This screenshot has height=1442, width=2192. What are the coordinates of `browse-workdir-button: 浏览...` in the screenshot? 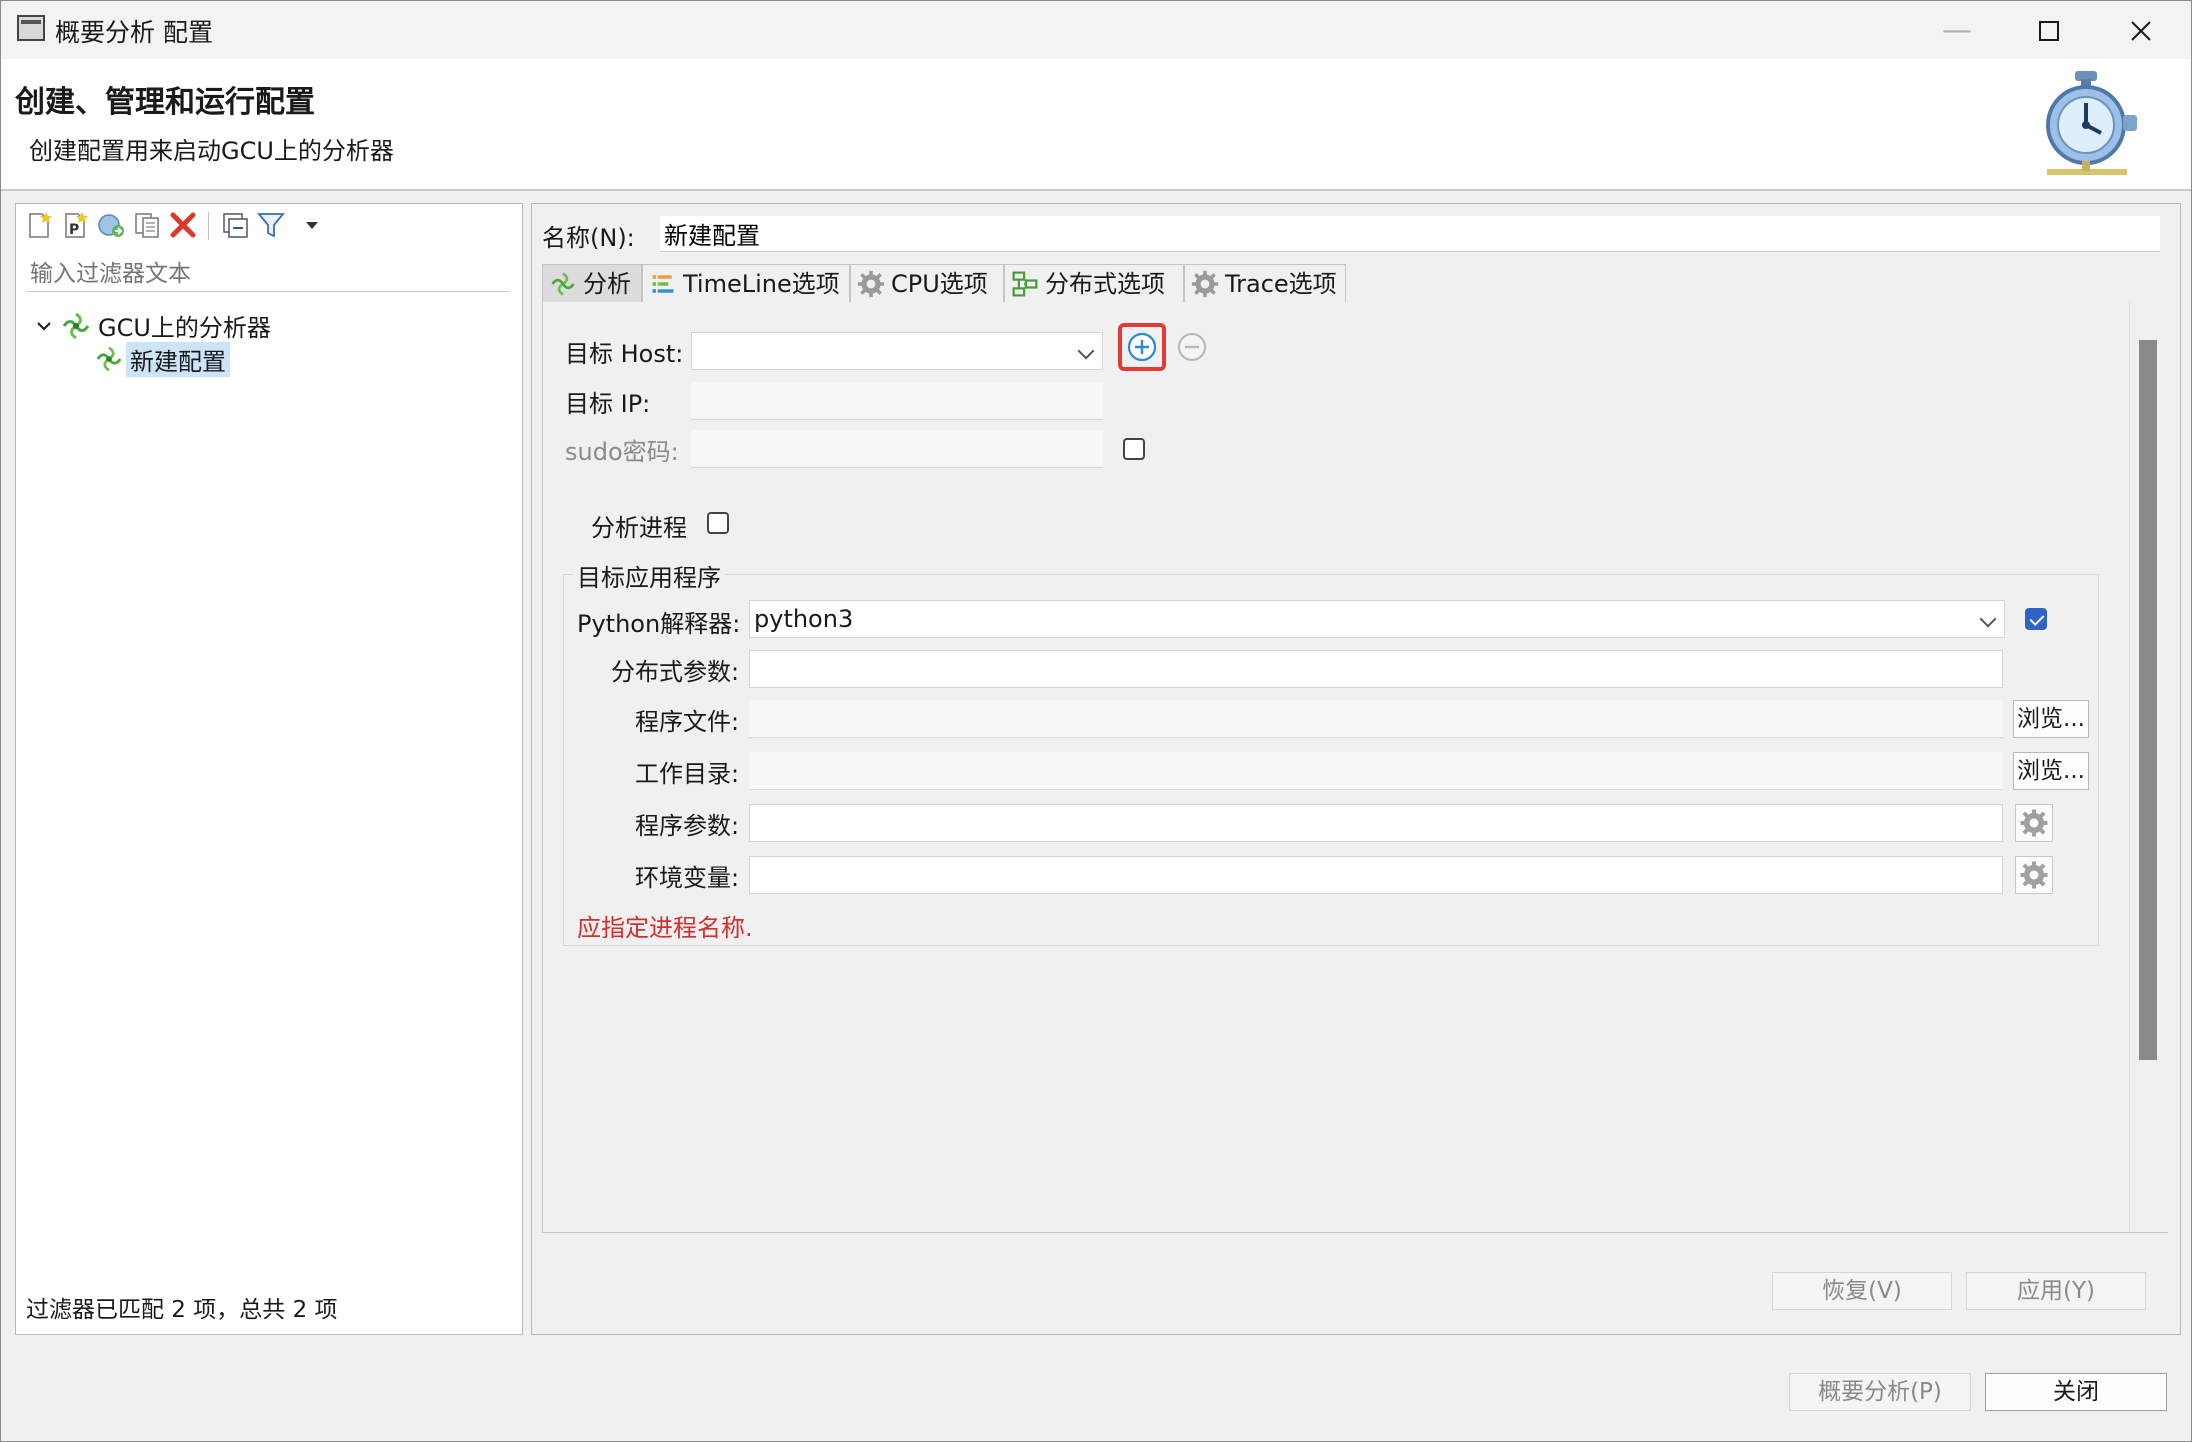 It's located at (2051, 771).